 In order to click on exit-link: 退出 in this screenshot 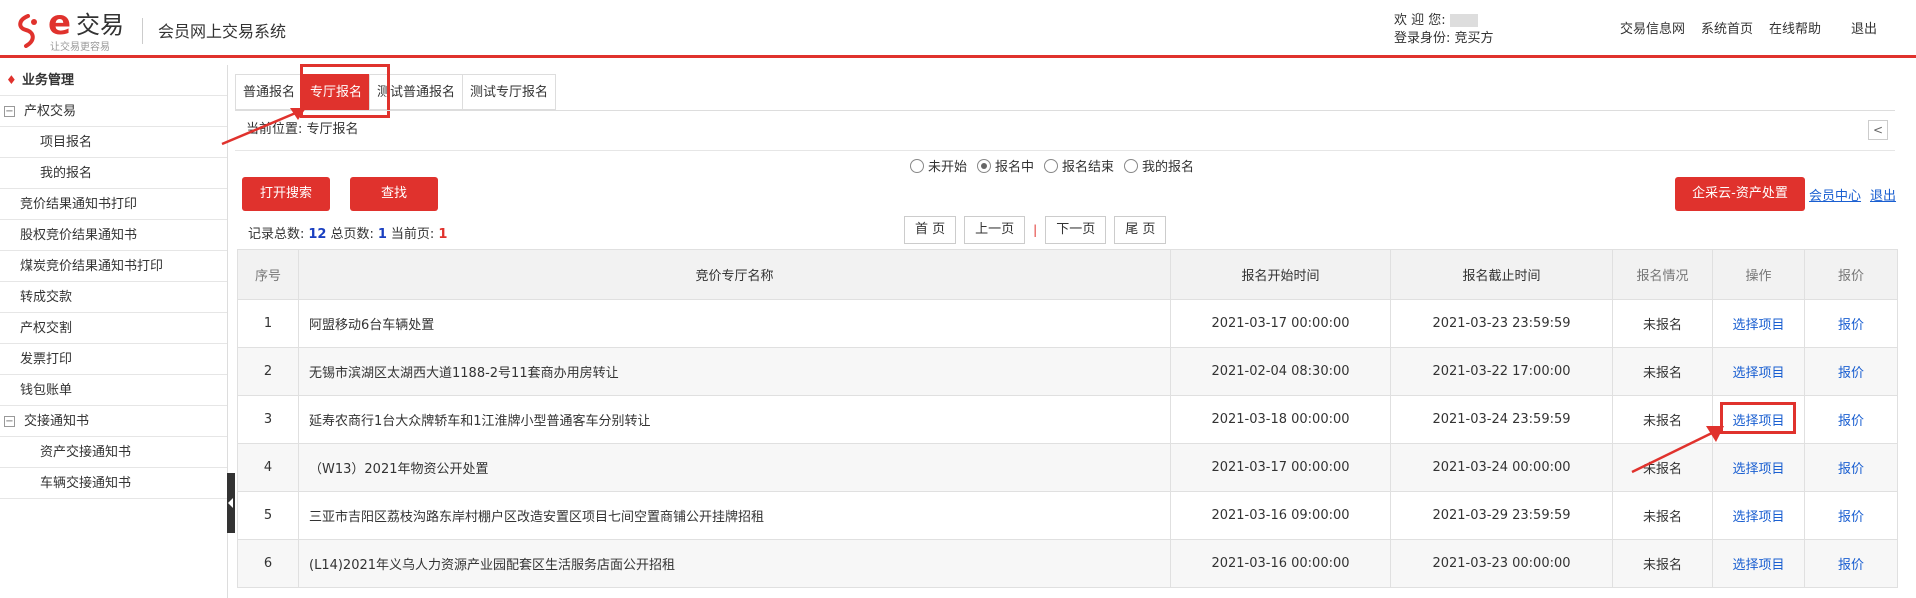, I will do `click(1883, 194)`.